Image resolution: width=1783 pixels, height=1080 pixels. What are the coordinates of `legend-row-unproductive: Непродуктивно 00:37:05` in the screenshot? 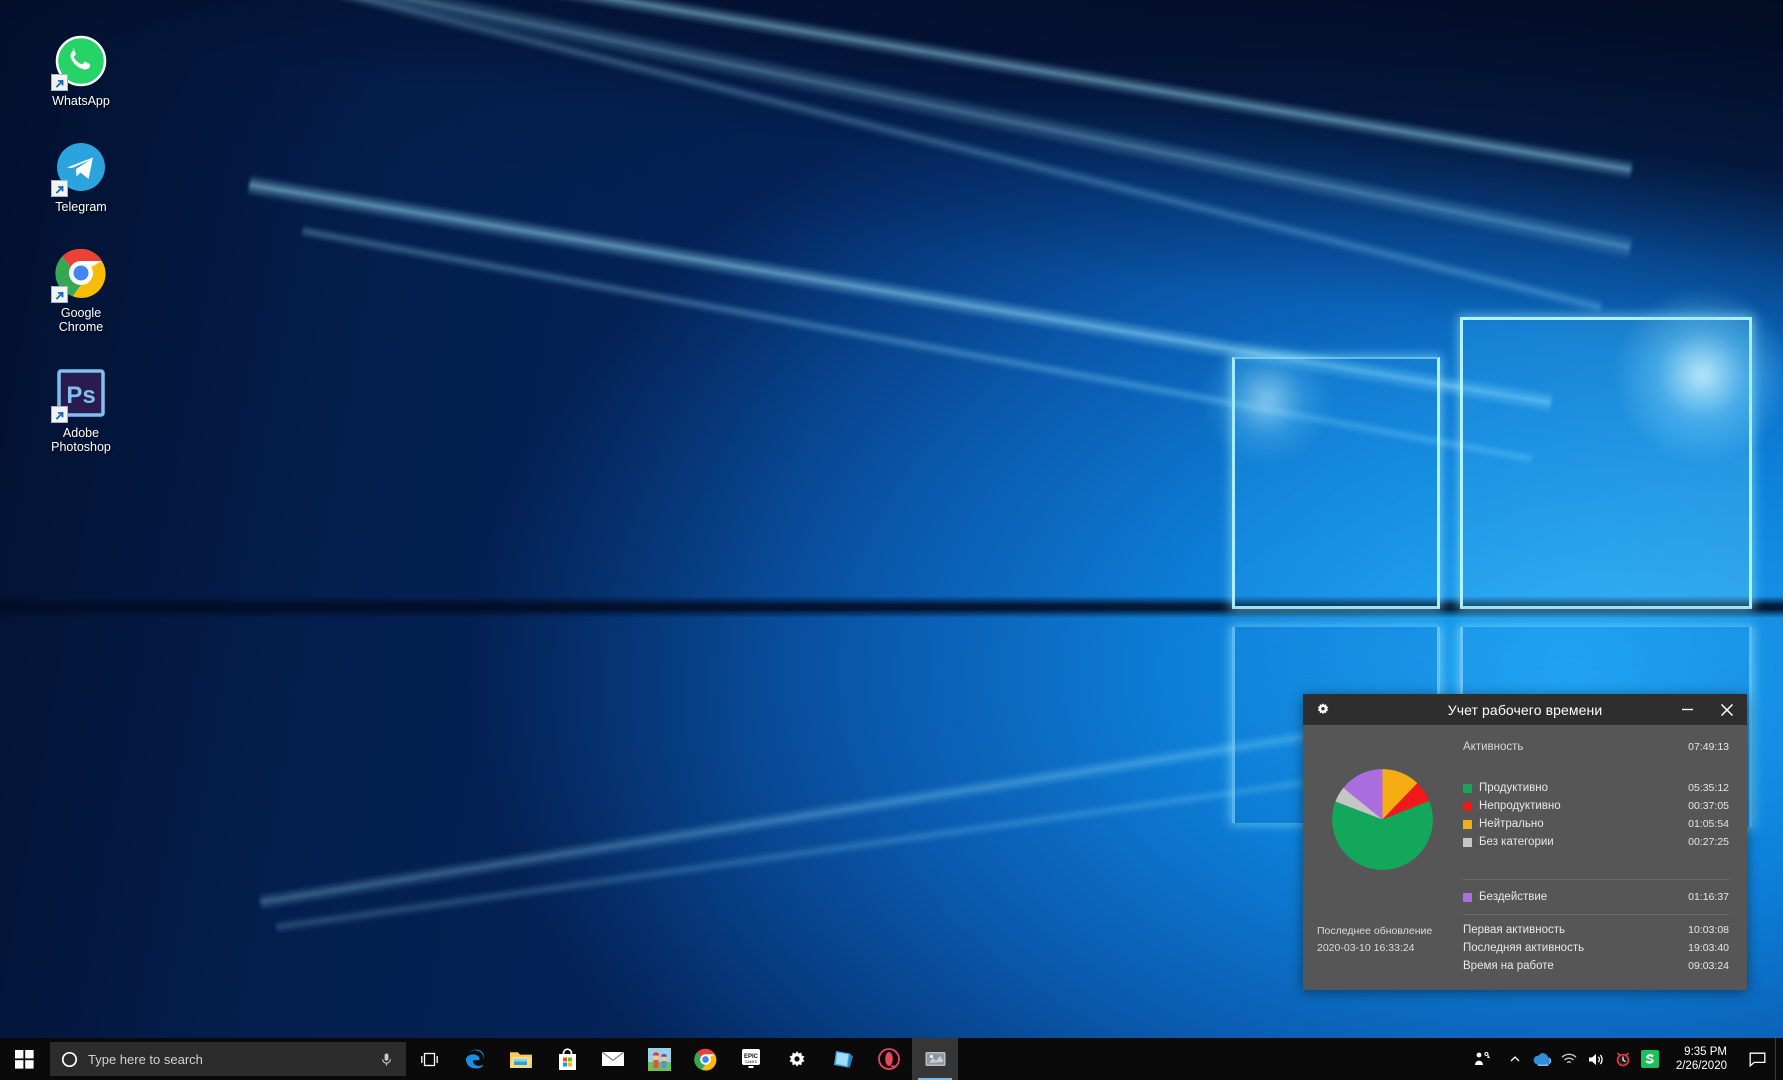 It's located at (1596, 806).